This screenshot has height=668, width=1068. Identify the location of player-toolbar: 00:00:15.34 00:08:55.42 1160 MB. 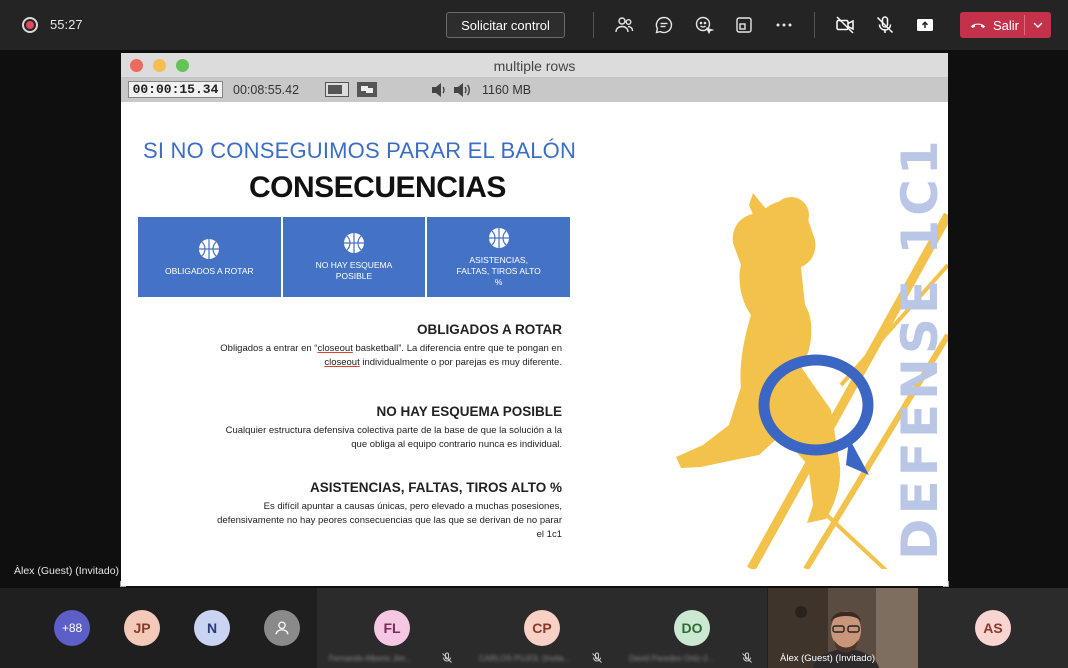
(534, 90).